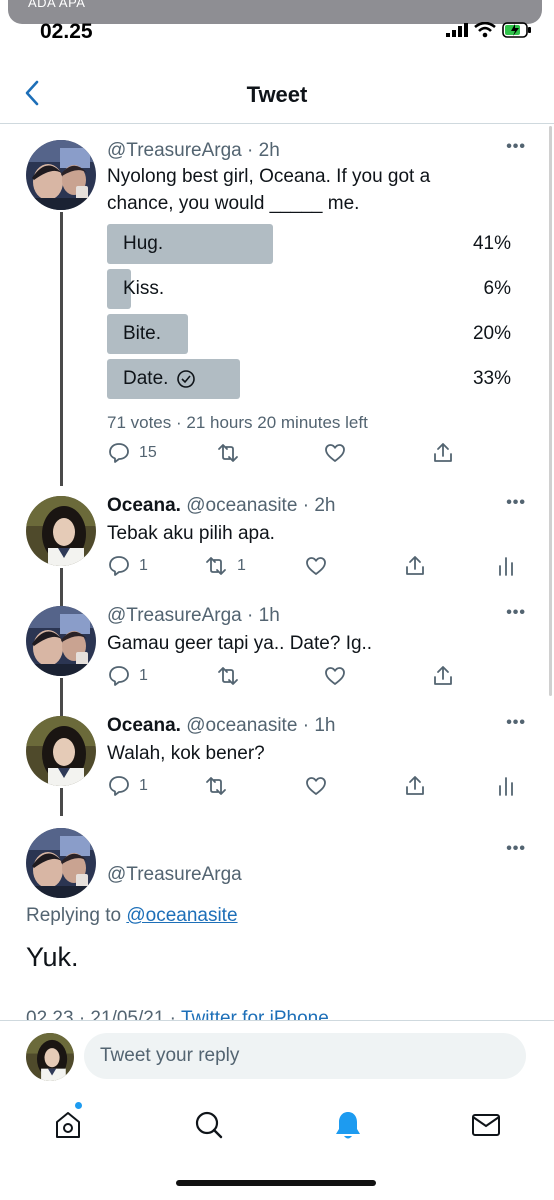  Describe the element at coordinates (240, 643) in the screenshot. I see `tweet-text: Gamau geer tapi ya.. Date? Ig..` at that location.